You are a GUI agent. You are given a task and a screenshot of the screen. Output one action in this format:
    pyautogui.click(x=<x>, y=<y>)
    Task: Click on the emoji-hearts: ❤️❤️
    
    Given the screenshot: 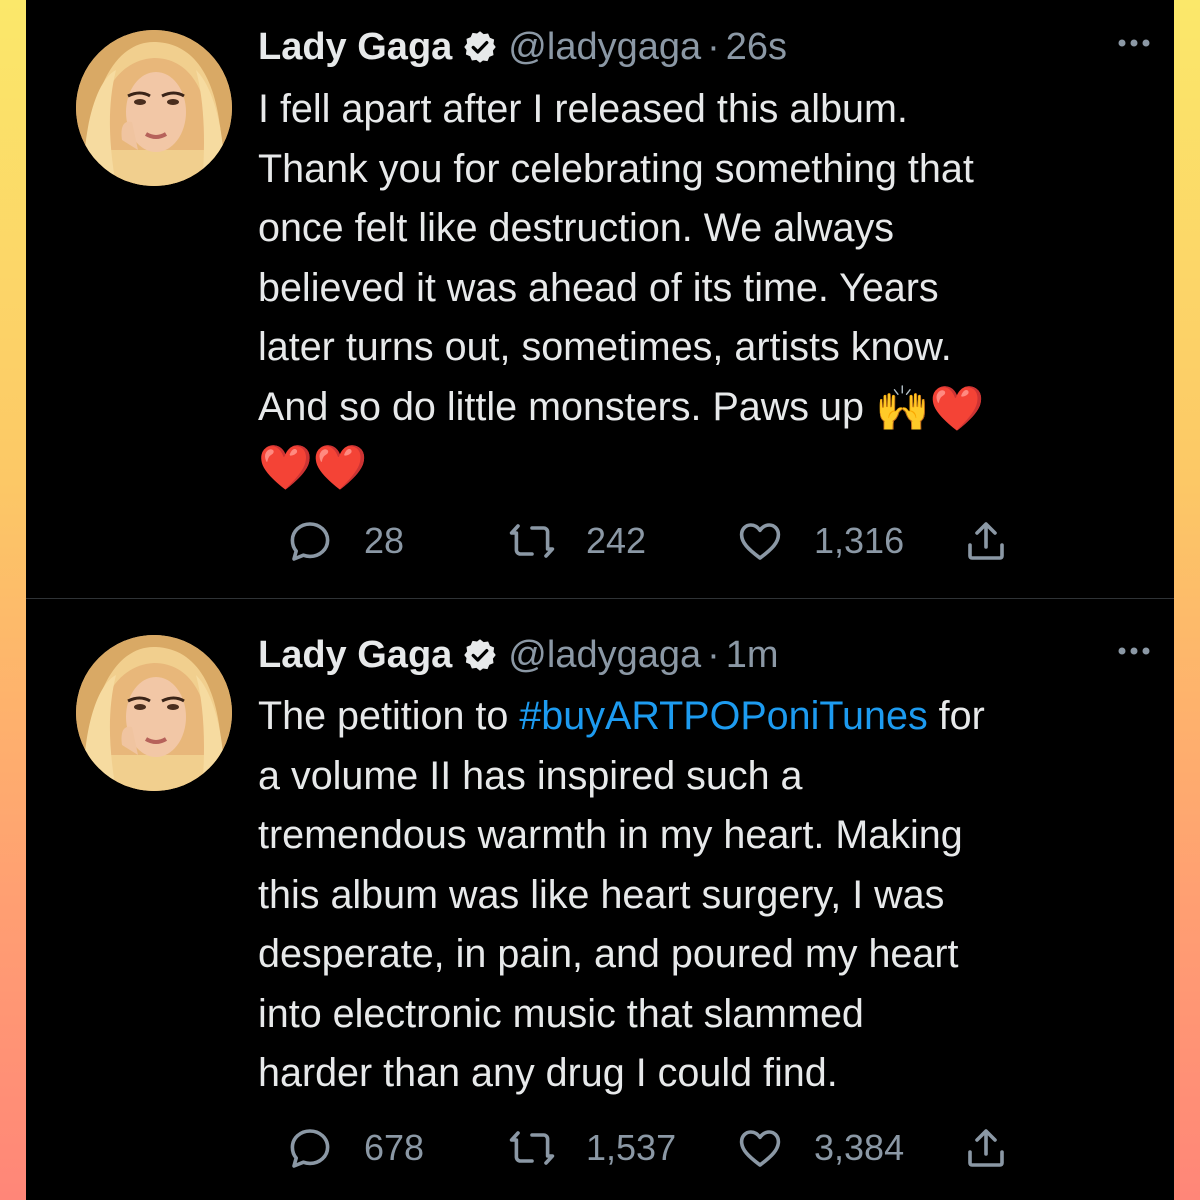 What is the action you would take?
    pyautogui.click(x=313, y=468)
    